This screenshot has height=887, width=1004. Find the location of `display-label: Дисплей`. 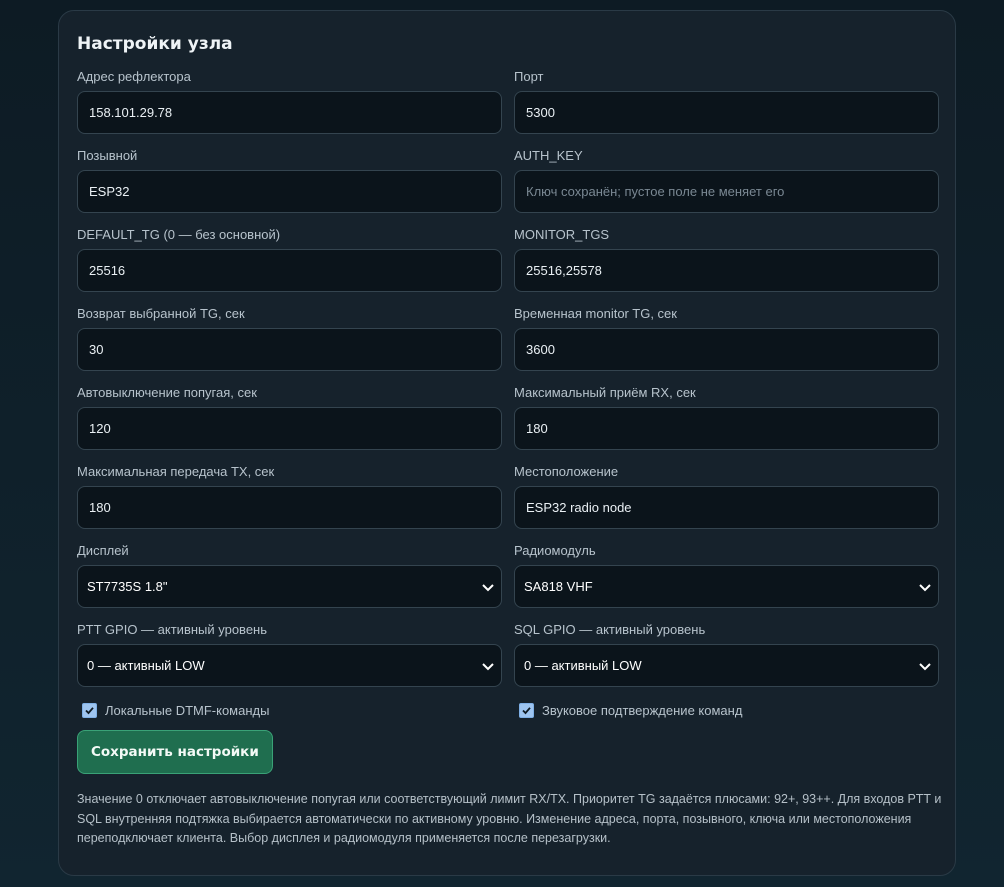

display-label: Дисплей is located at coordinates (103, 550).